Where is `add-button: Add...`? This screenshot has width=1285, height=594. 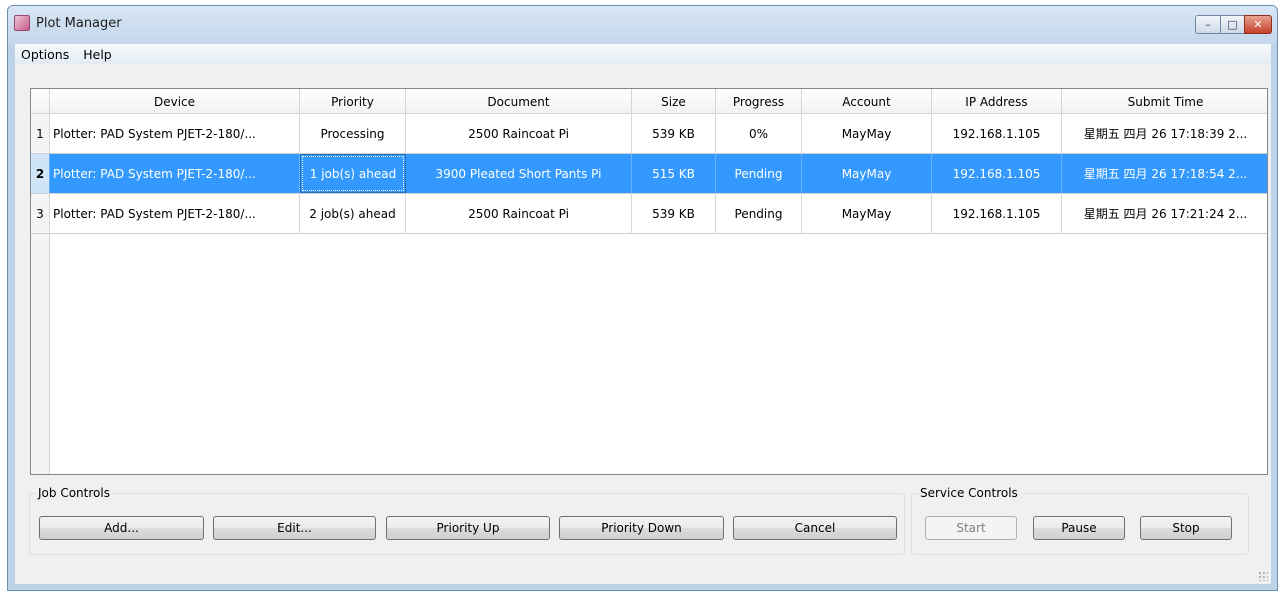
add-button: Add... is located at coordinates (121, 528).